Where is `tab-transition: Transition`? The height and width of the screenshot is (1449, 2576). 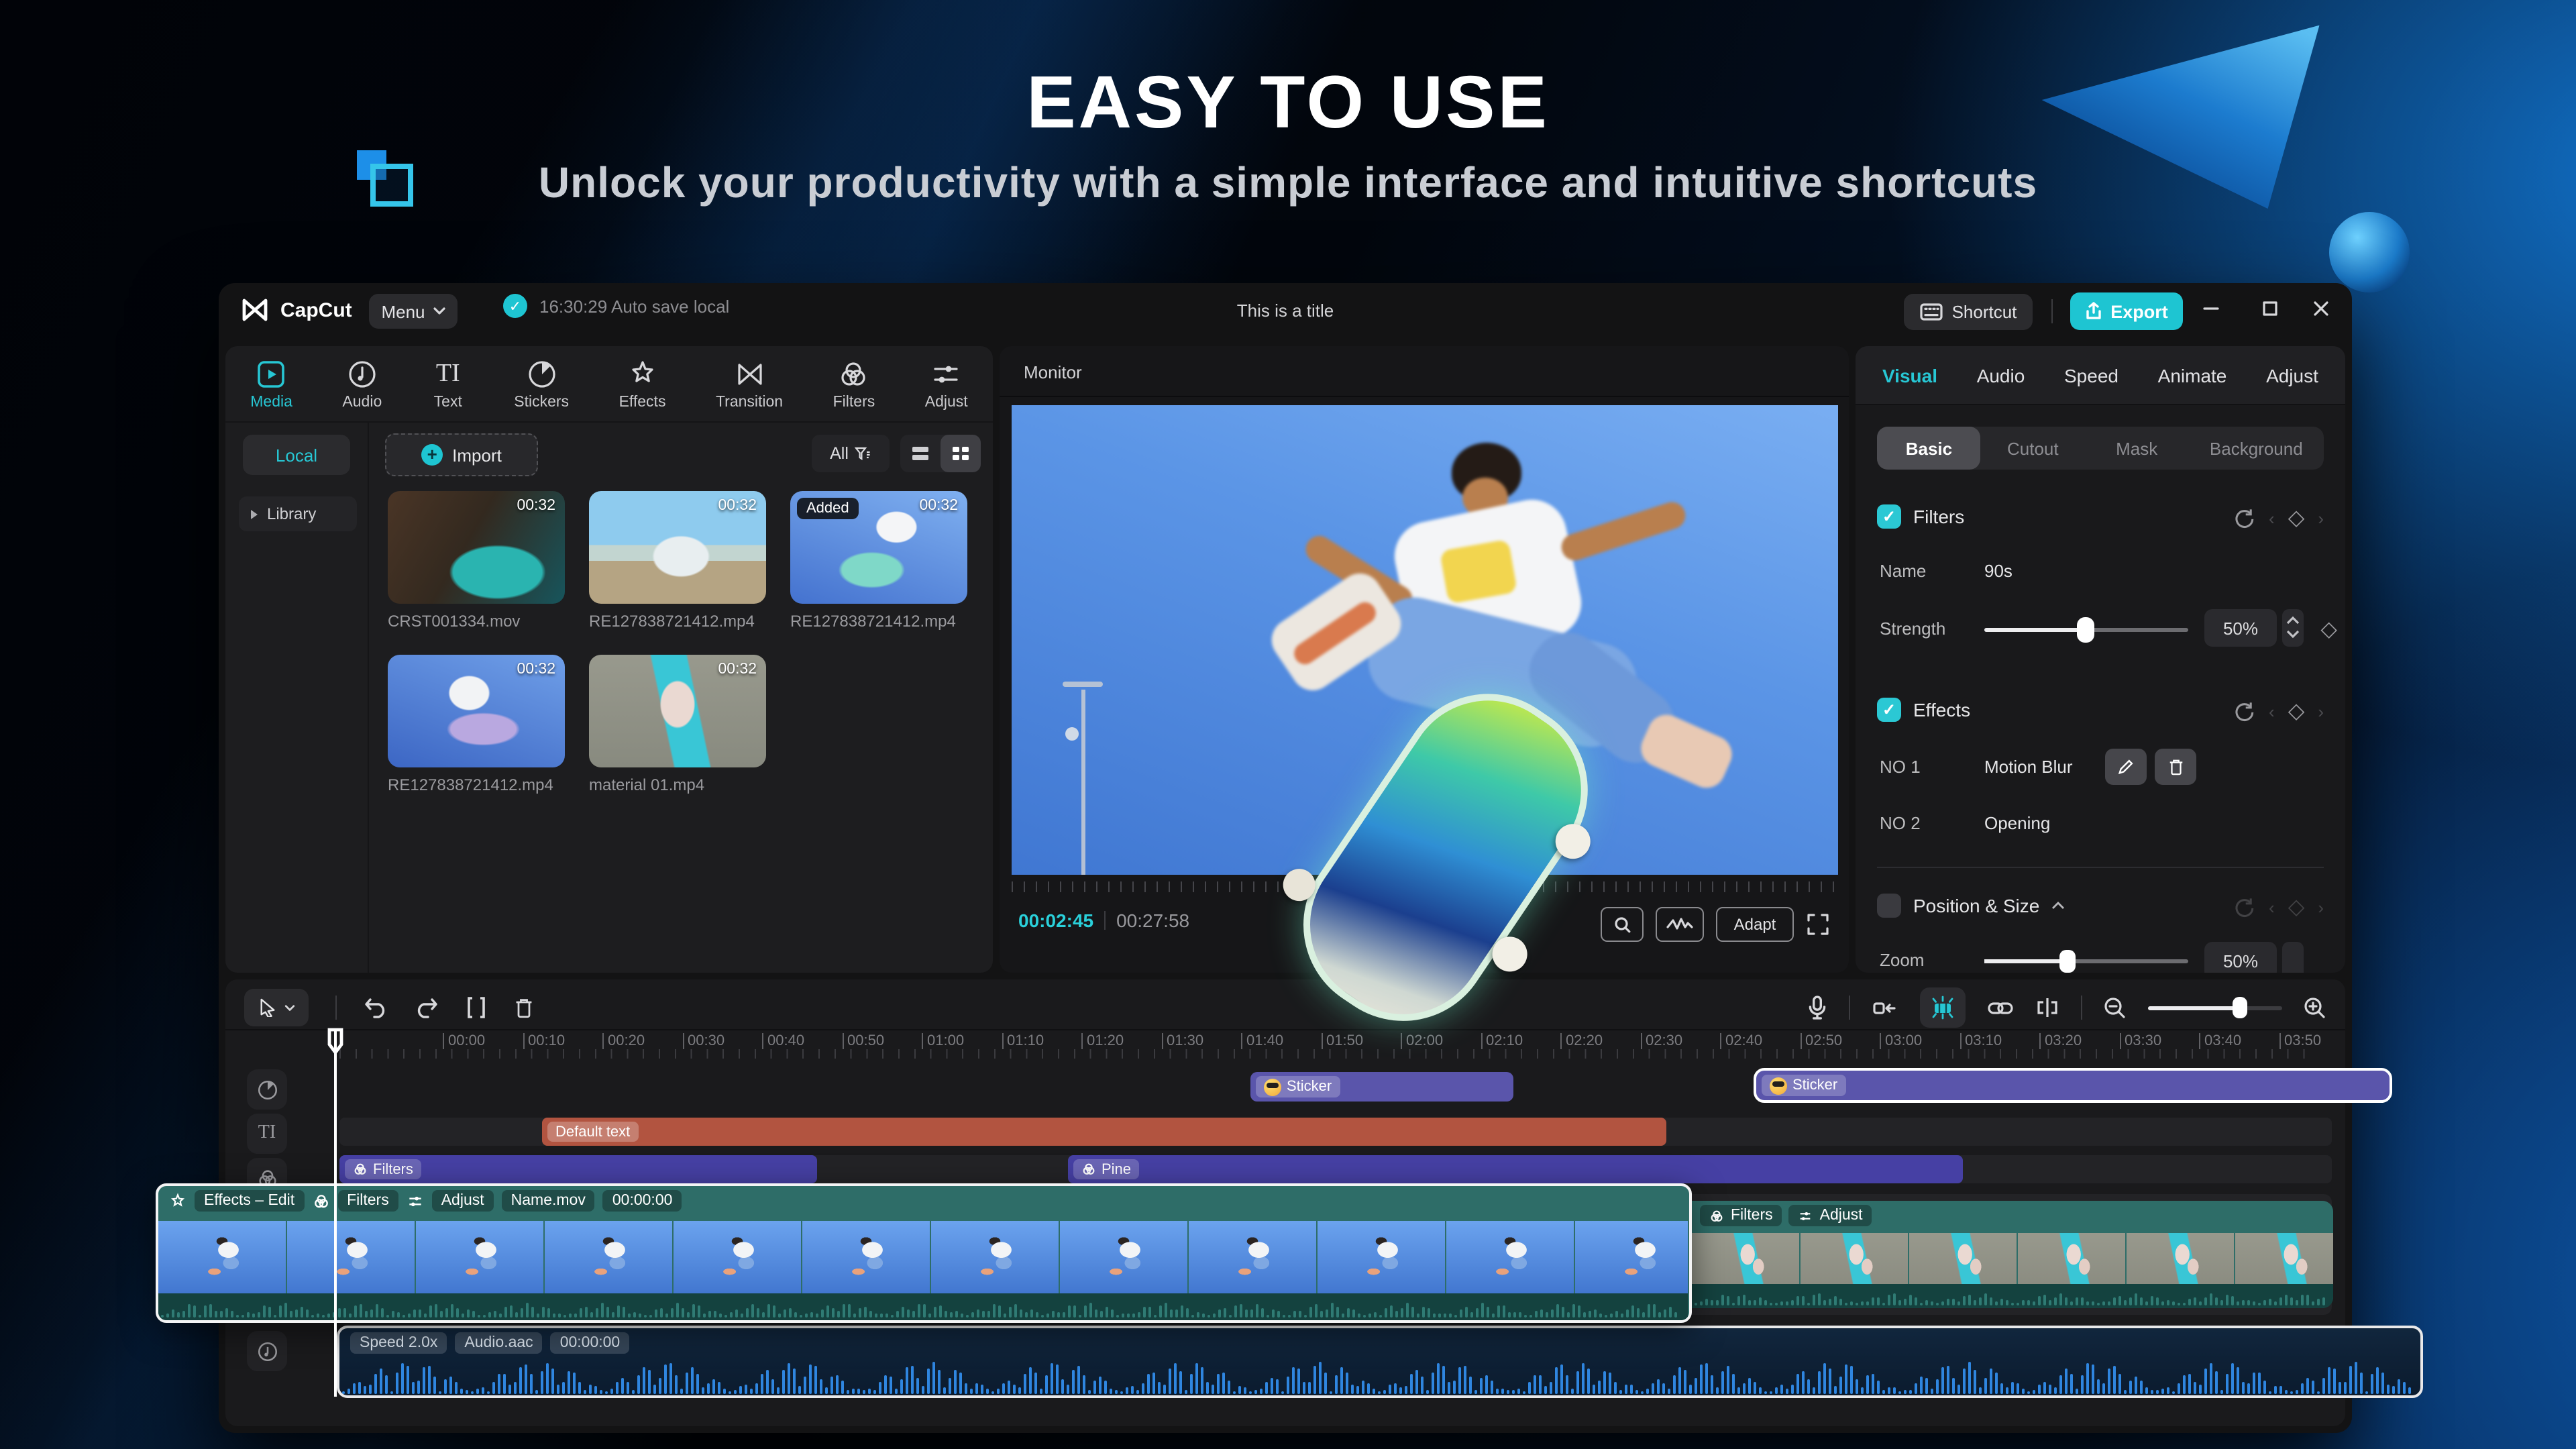 tab-transition: Transition is located at coordinates (749, 384).